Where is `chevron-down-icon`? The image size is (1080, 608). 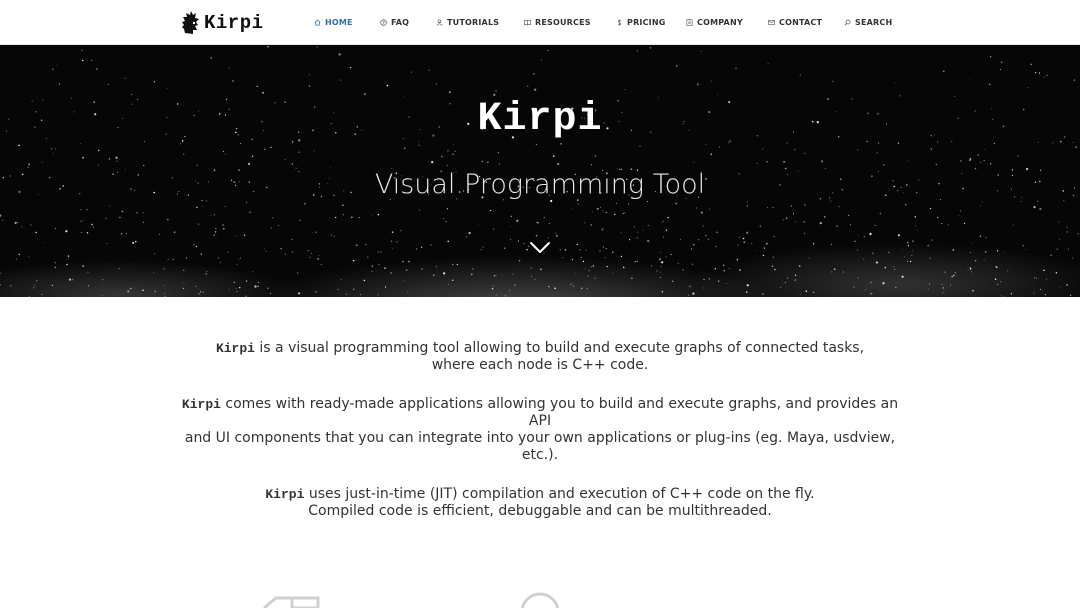 chevron-down-icon is located at coordinates (540, 248).